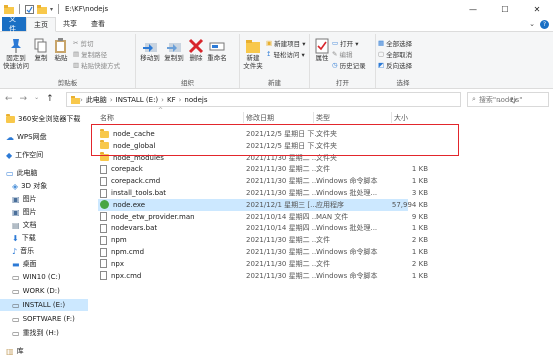 Image resolution: width=553 pixels, height=359 pixels. Describe the element at coordinates (42, 9) in the screenshot. I see `new-folder-quick-icon` at that location.